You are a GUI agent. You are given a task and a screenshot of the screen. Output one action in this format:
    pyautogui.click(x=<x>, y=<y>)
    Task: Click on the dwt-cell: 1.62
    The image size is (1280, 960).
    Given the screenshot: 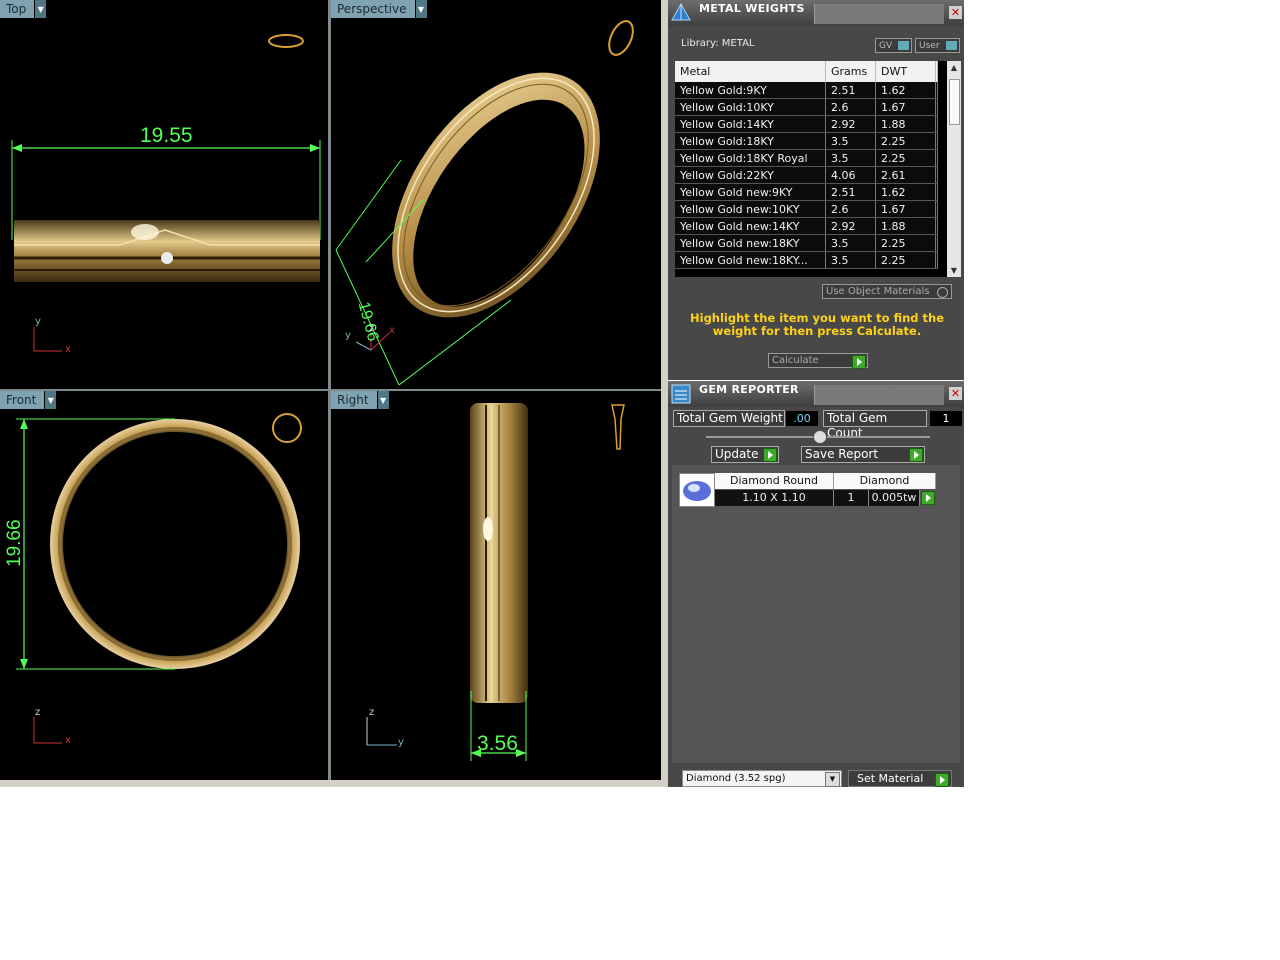 What is the action you would take?
    pyautogui.click(x=905, y=192)
    